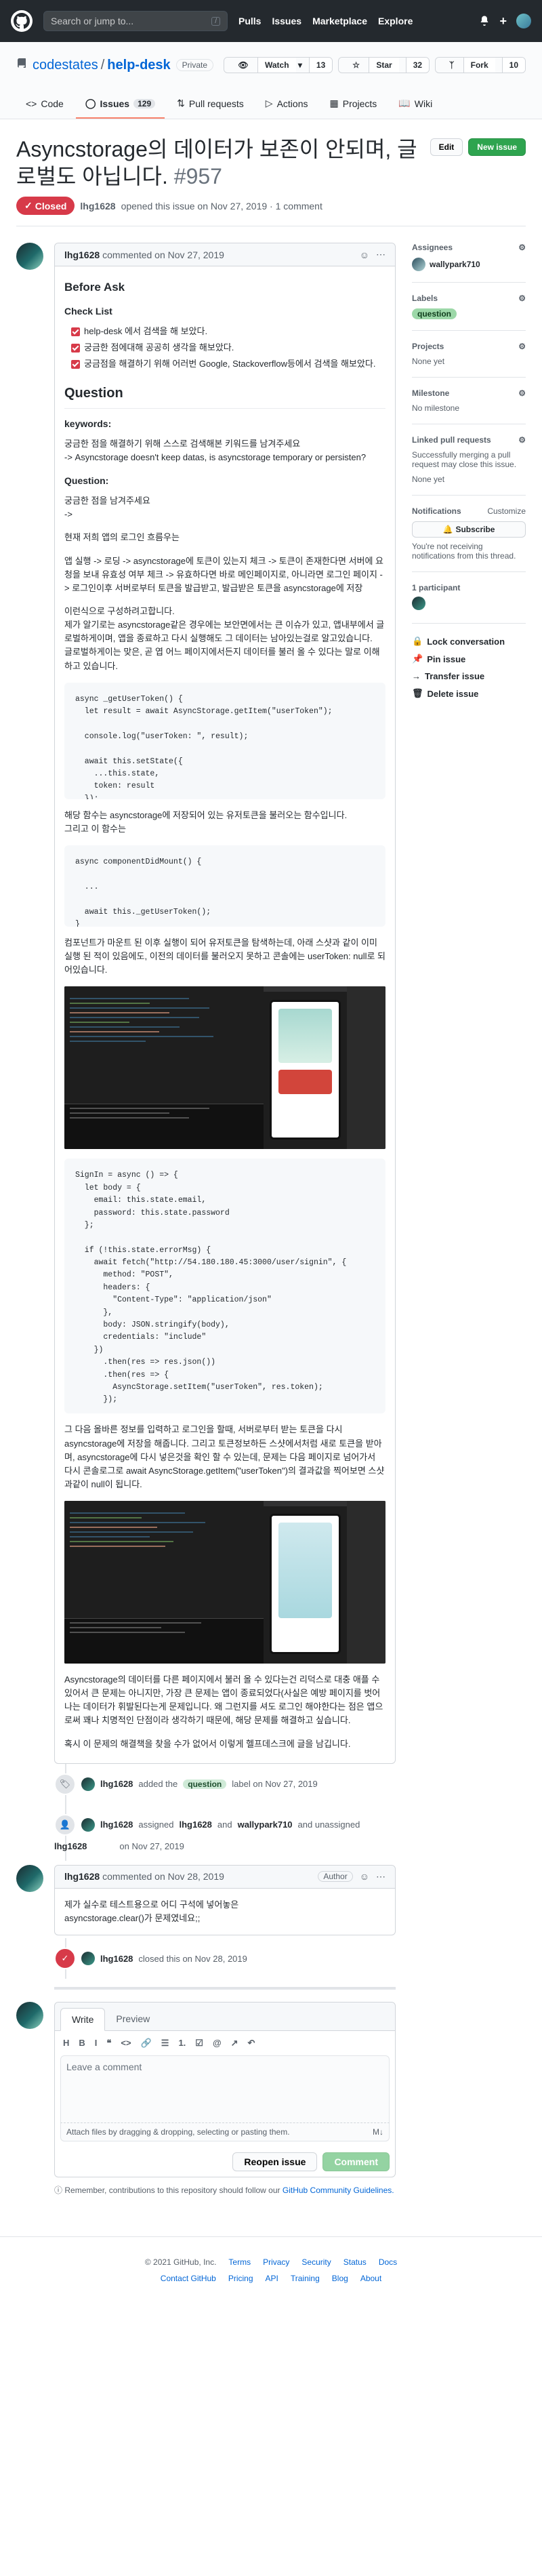 The width and height of the screenshot is (542, 2576). I want to click on bell-icon, so click(484, 21).